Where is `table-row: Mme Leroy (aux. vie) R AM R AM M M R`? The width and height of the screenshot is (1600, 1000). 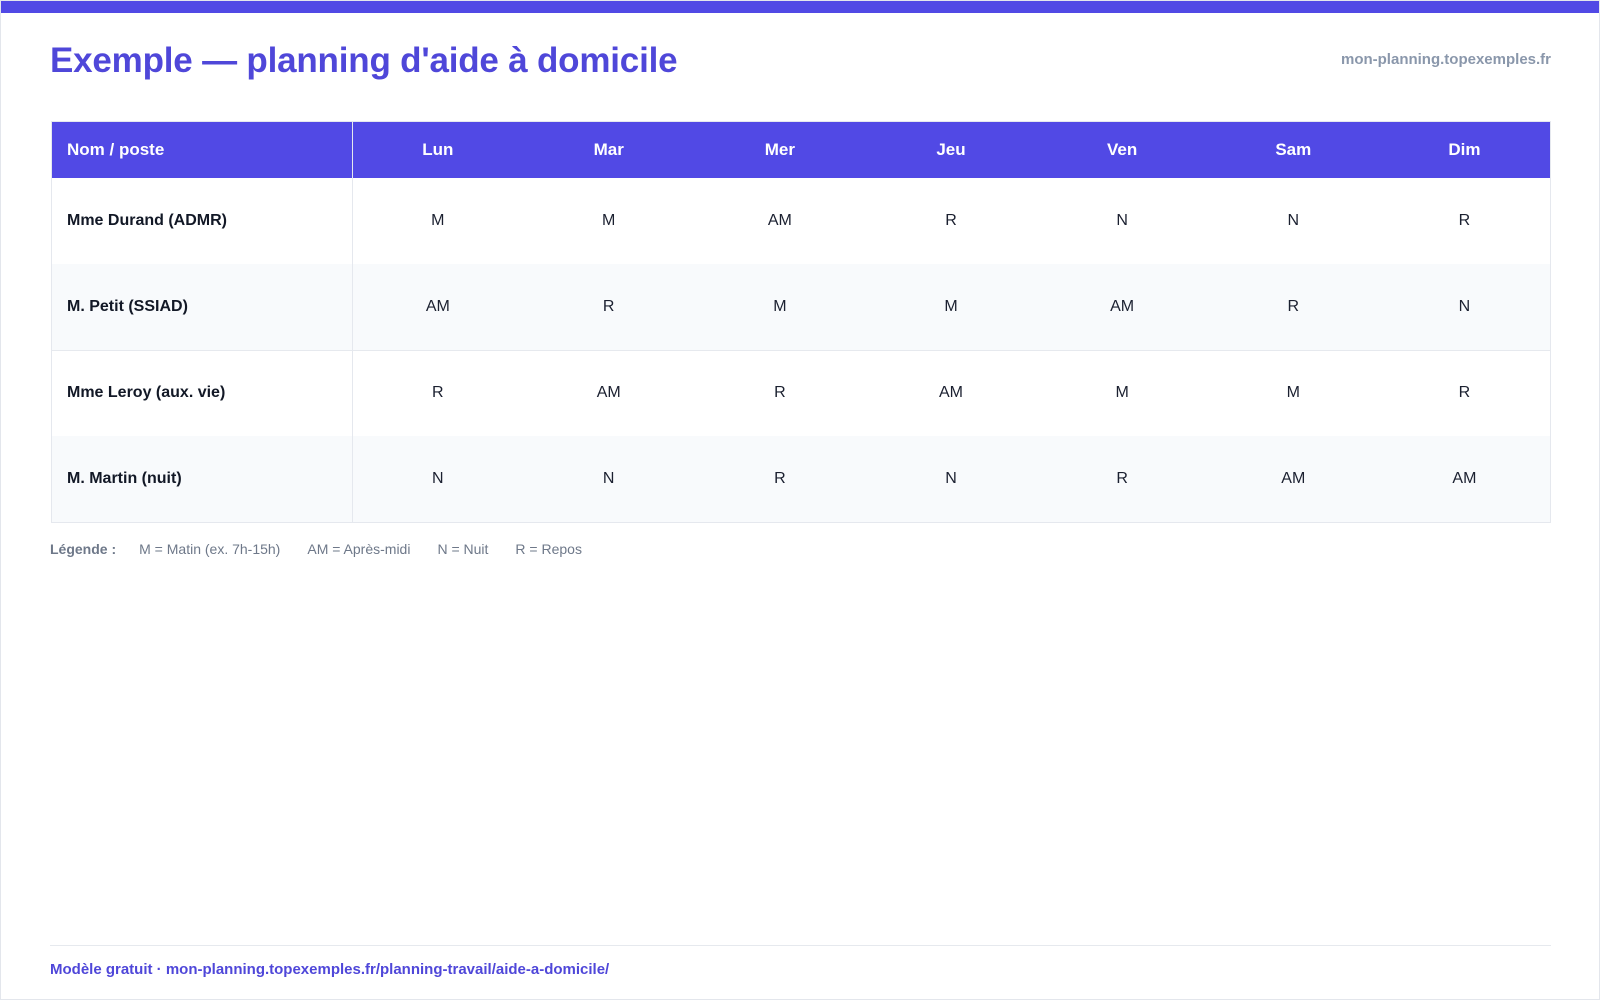 table-row: Mme Leroy (aux. vie) R AM R AM M M R is located at coordinates (801, 392).